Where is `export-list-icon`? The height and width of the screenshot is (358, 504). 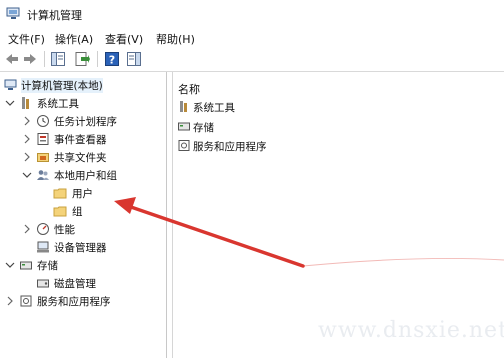
export-list-icon is located at coordinates (82, 59).